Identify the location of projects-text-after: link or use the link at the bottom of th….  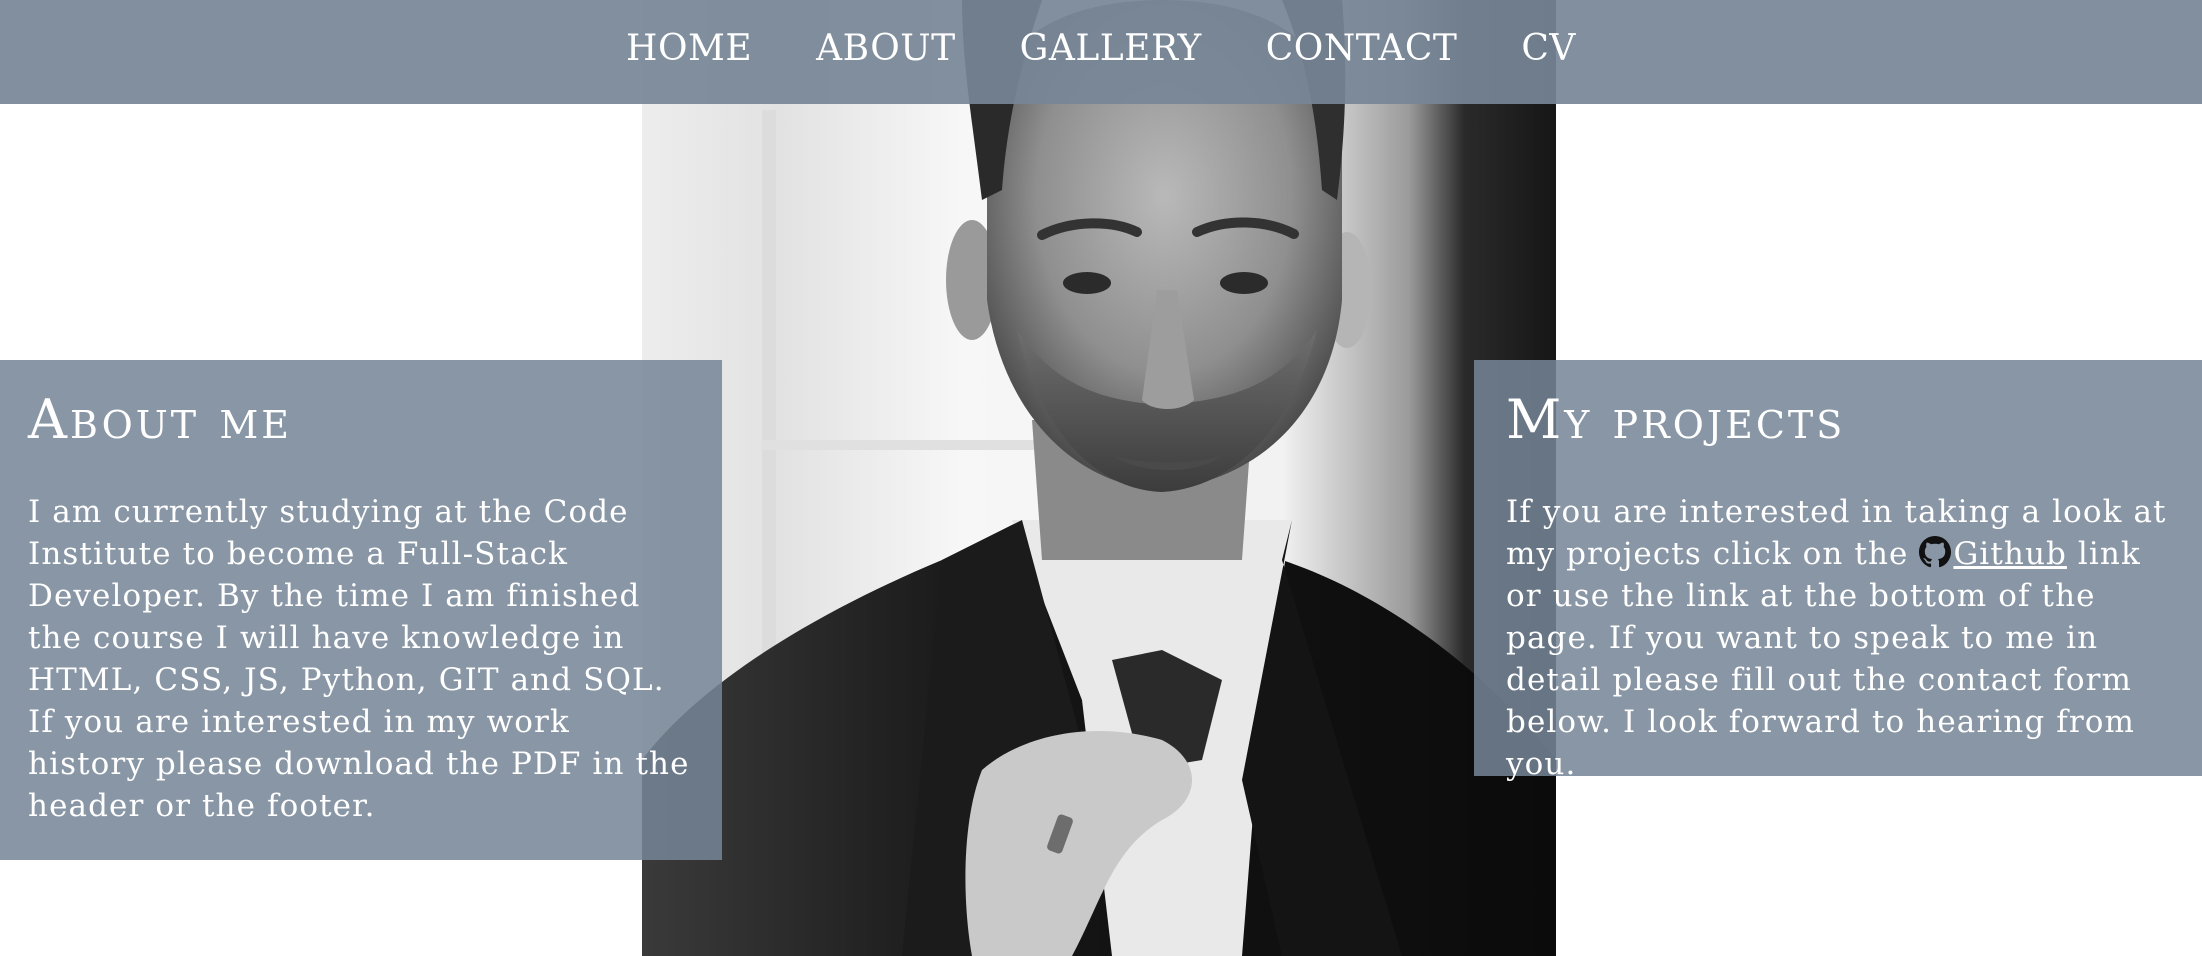
(1823, 659).